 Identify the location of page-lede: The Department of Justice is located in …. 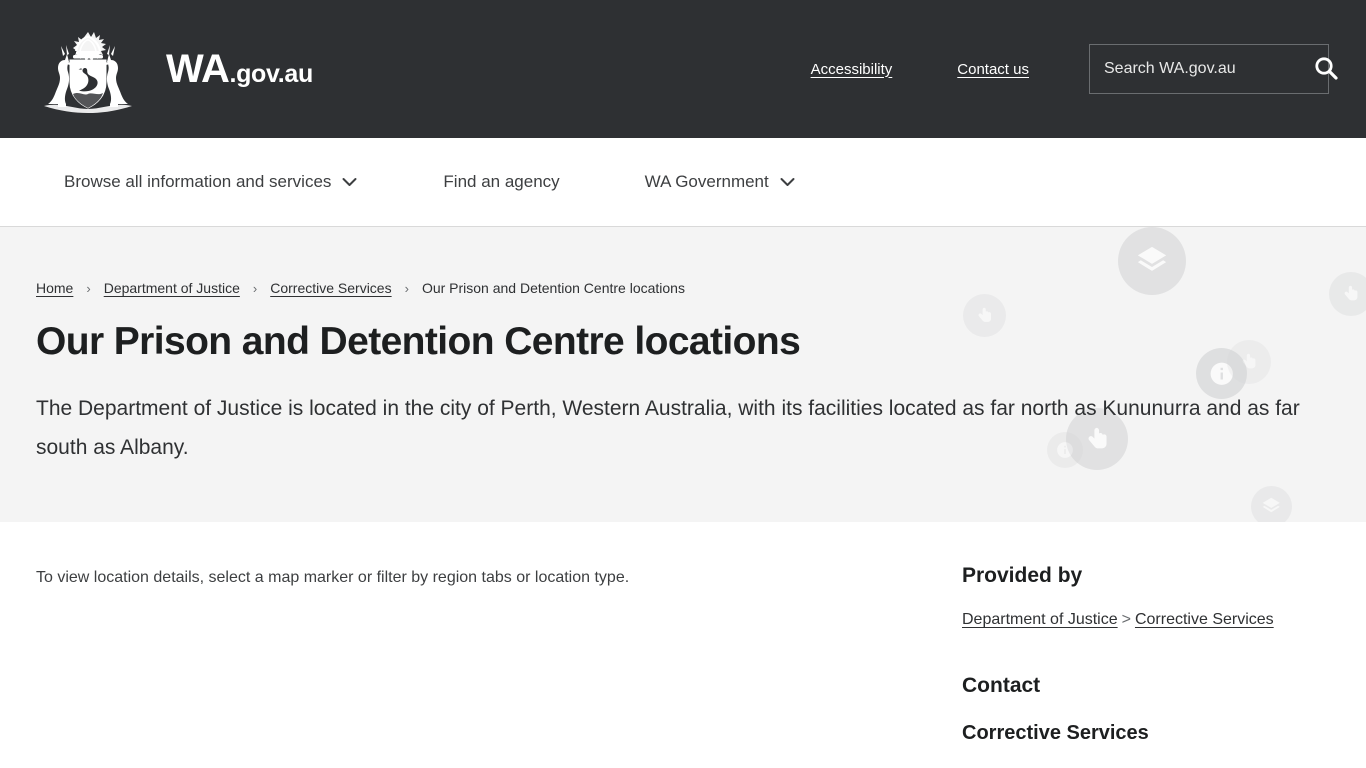
(668, 428).